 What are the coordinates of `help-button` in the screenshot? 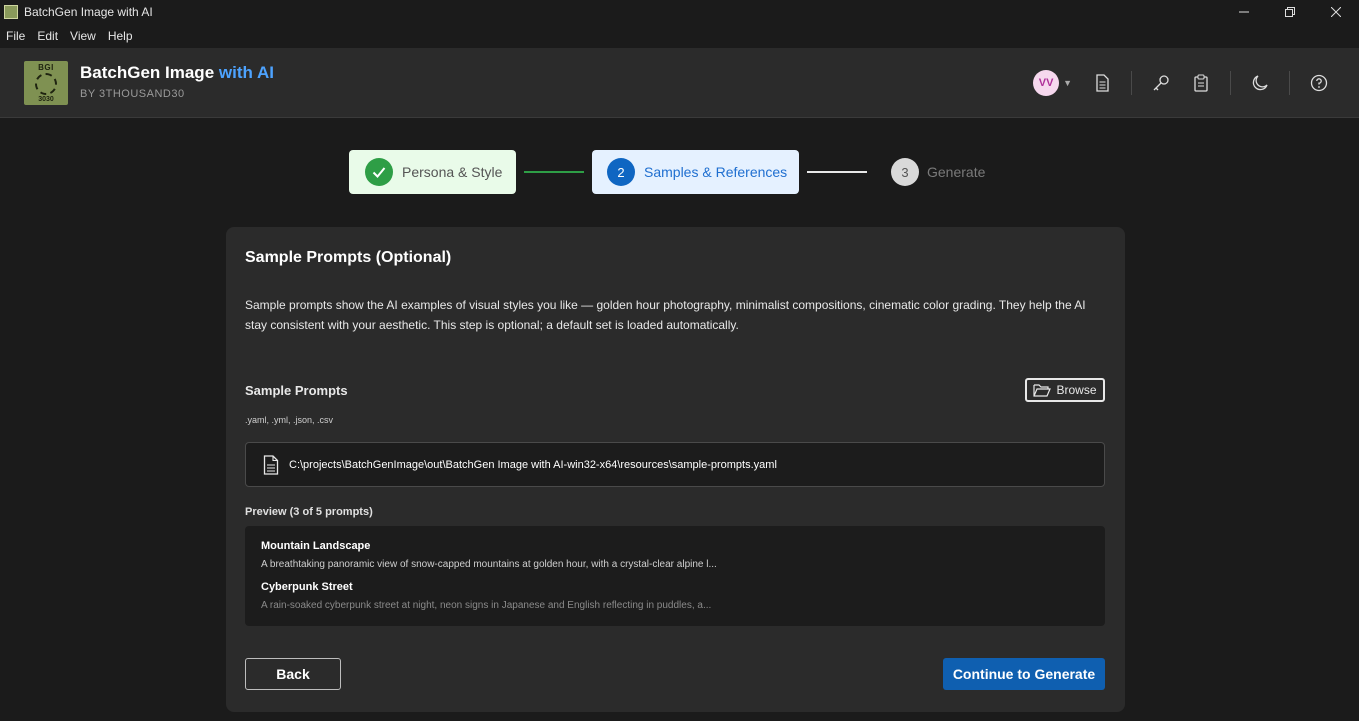 It's located at (1319, 83).